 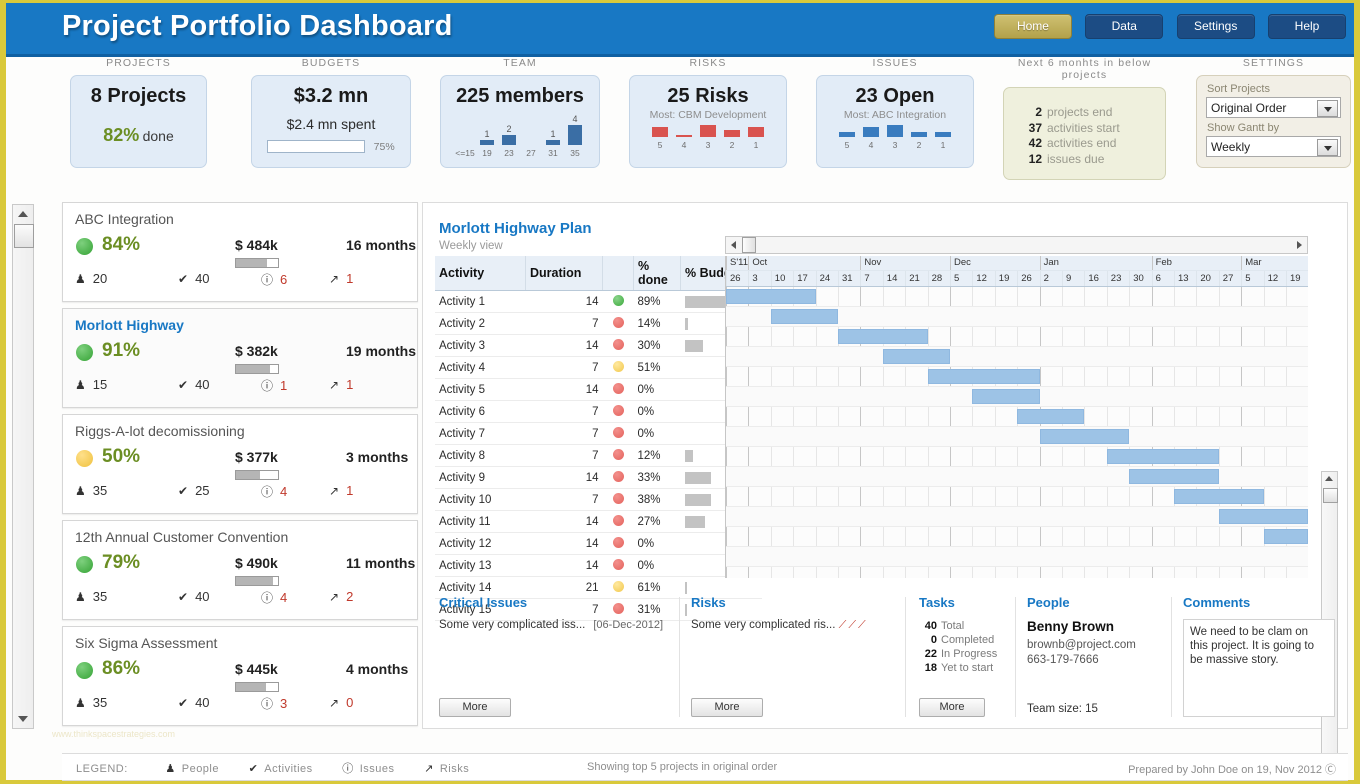 I want to click on critical-issues-more-button: More, so click(x=475, y=707).